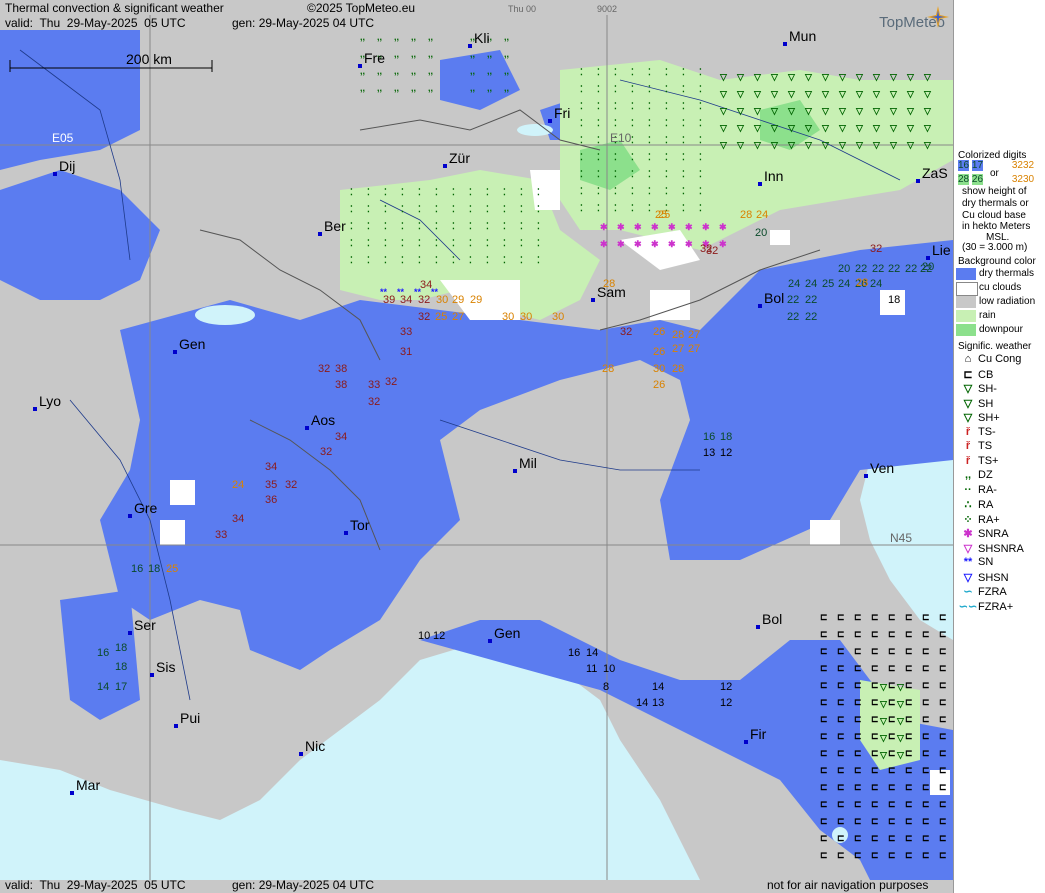 The image size is (1045, 893). I want to click on weather-sn-icon: **, so click(968, 562).